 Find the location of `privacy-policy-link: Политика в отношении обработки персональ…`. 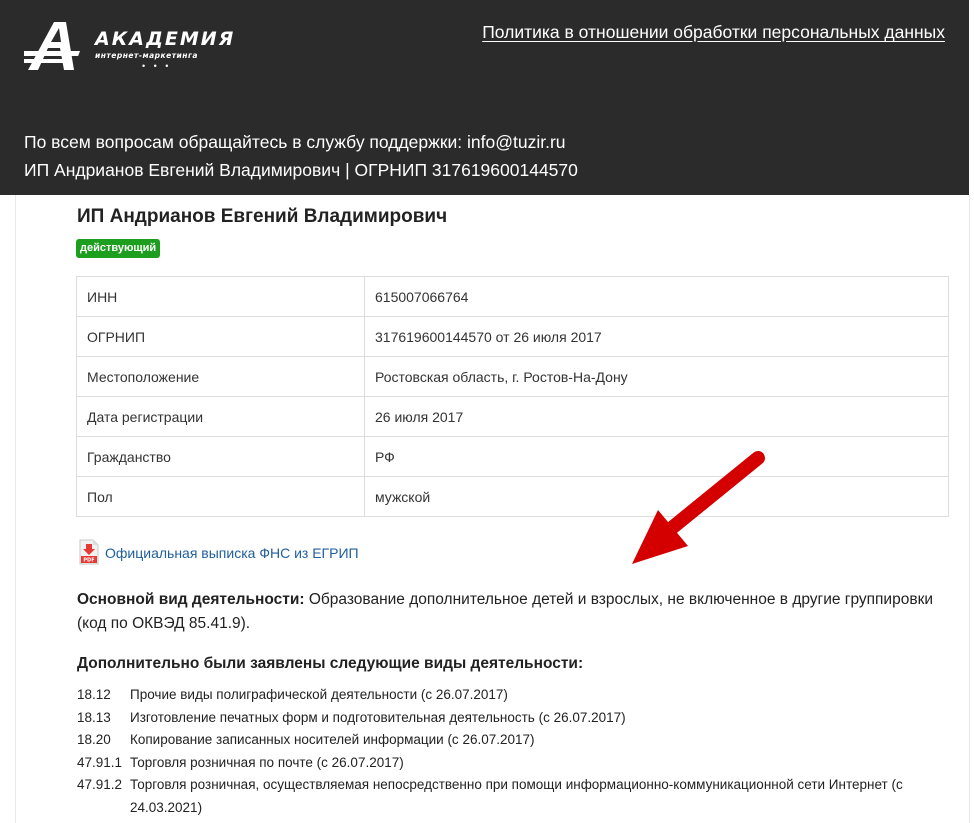

privacy-policy-link: Политика в отношении обработки персональ… is located at coordinates (713, 32).